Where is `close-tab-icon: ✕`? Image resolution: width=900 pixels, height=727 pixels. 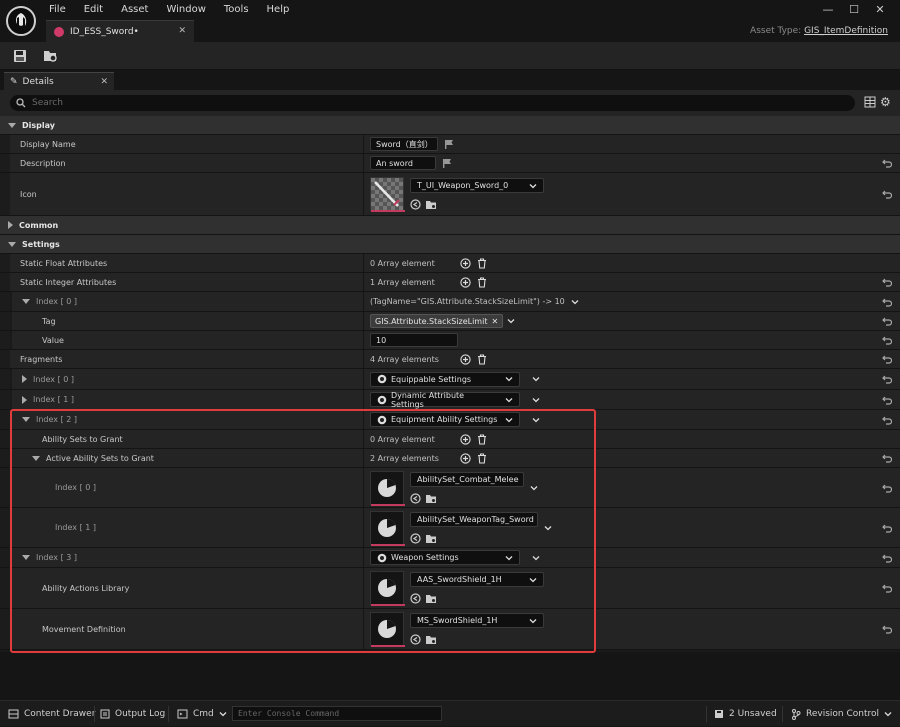 close-tab-icon: ✕ is located at coordinates (182, 31).